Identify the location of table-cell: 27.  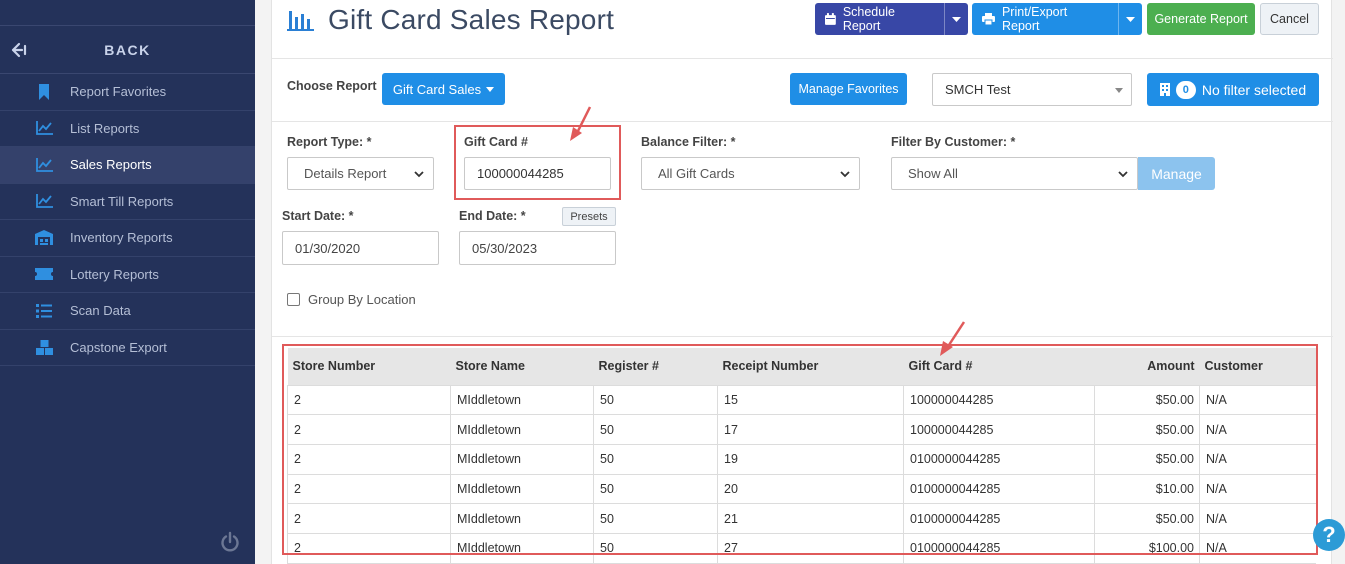
(810, 548).